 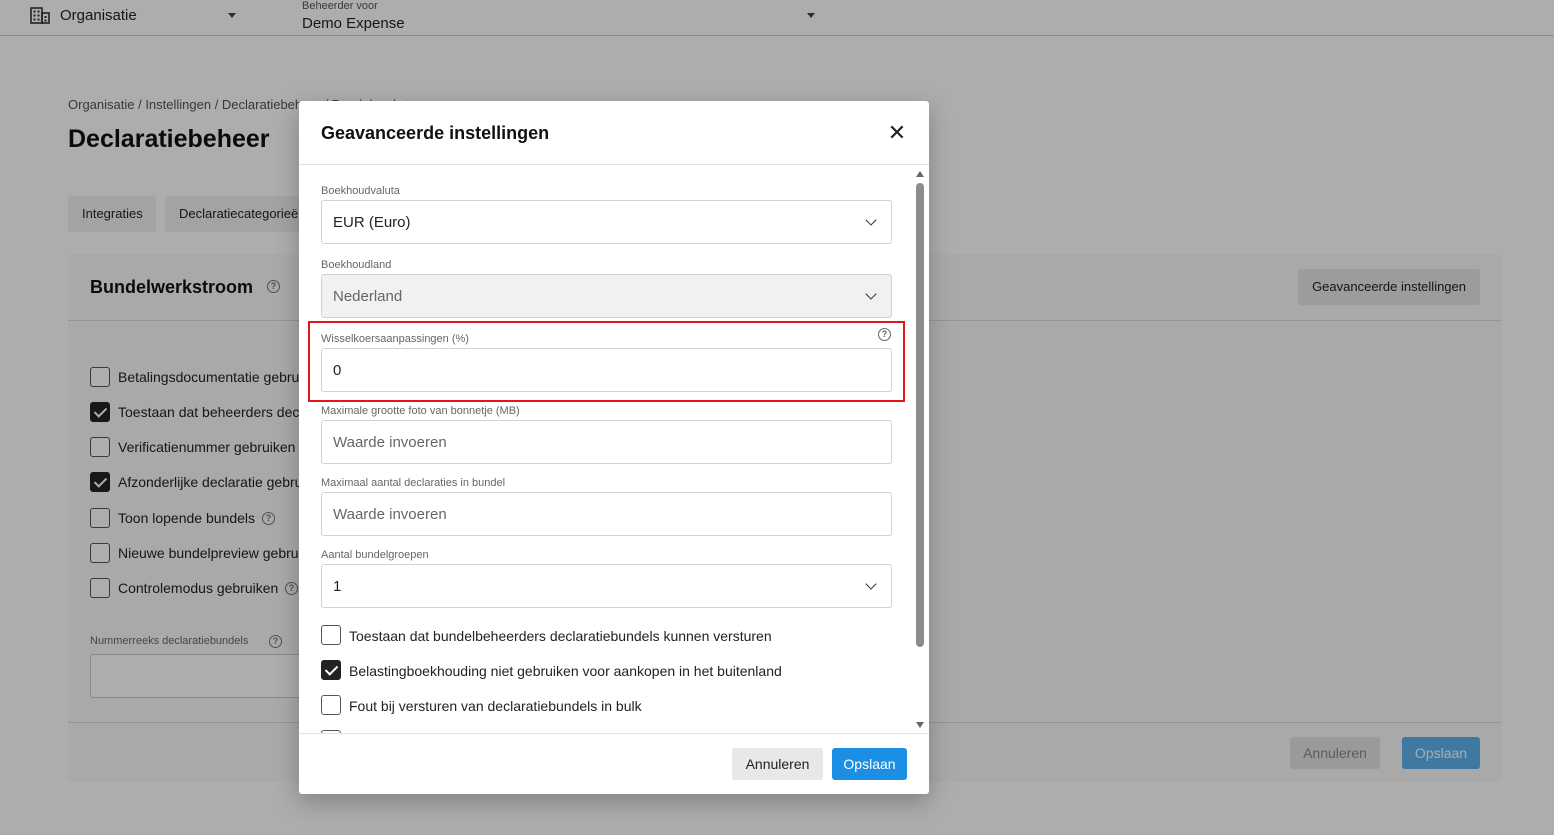 I want to click on scroll-thumb, so click(x=920, y=415).